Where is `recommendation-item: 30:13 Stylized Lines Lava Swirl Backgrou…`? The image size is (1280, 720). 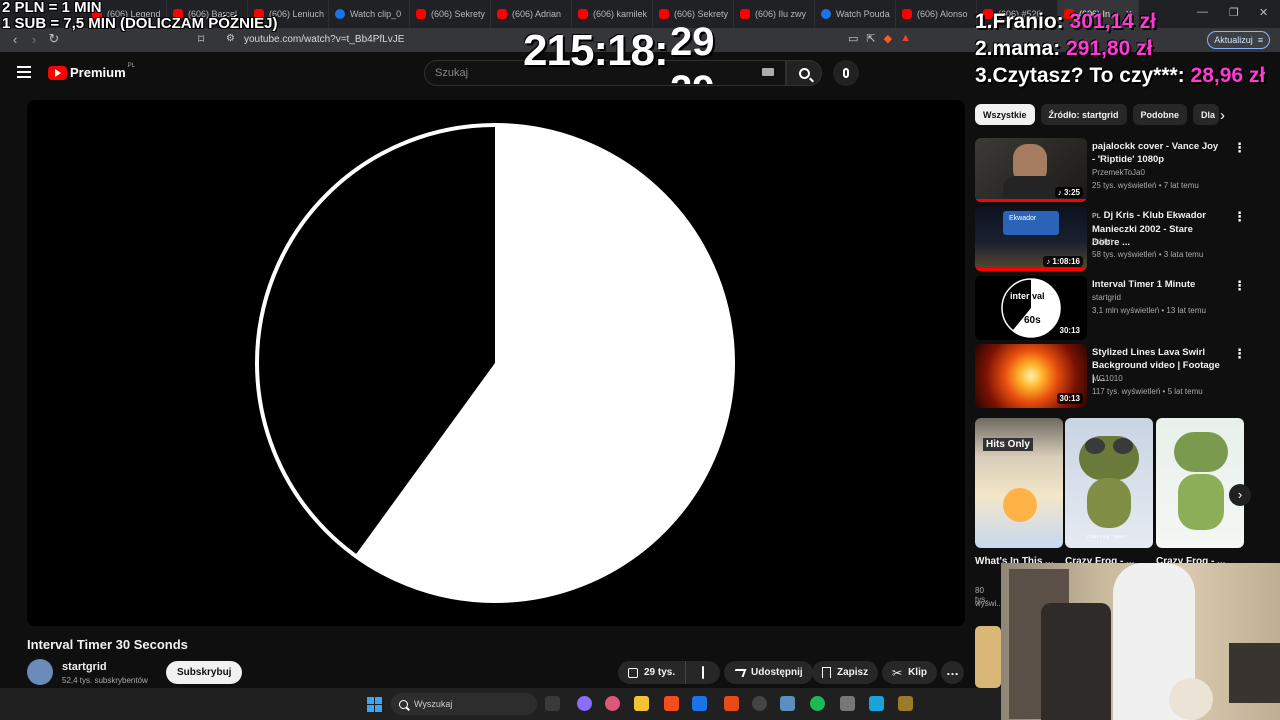
recommendation-item: 30:13 Stylized Lines Lava Swirl Backgrou… is located at coordinates (1120, 376).